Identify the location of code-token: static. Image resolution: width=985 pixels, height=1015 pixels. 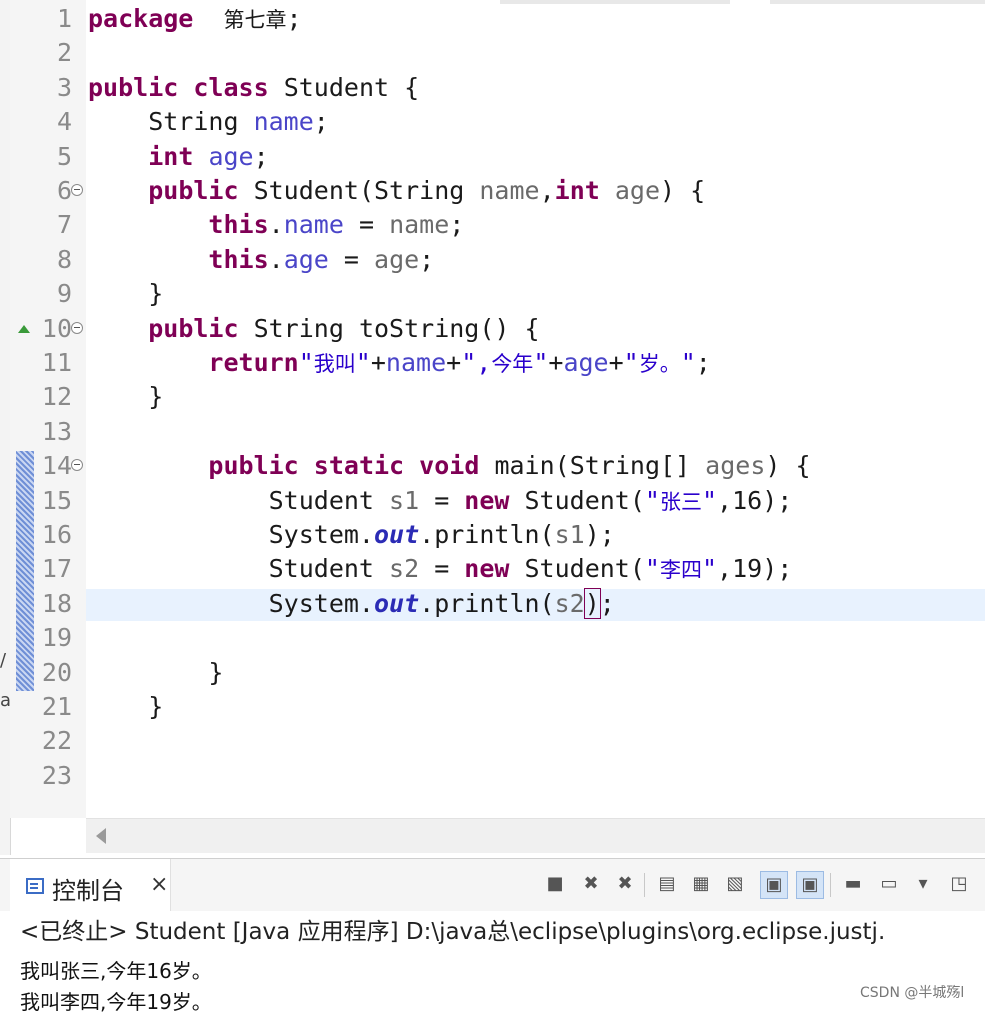
(359, 466).